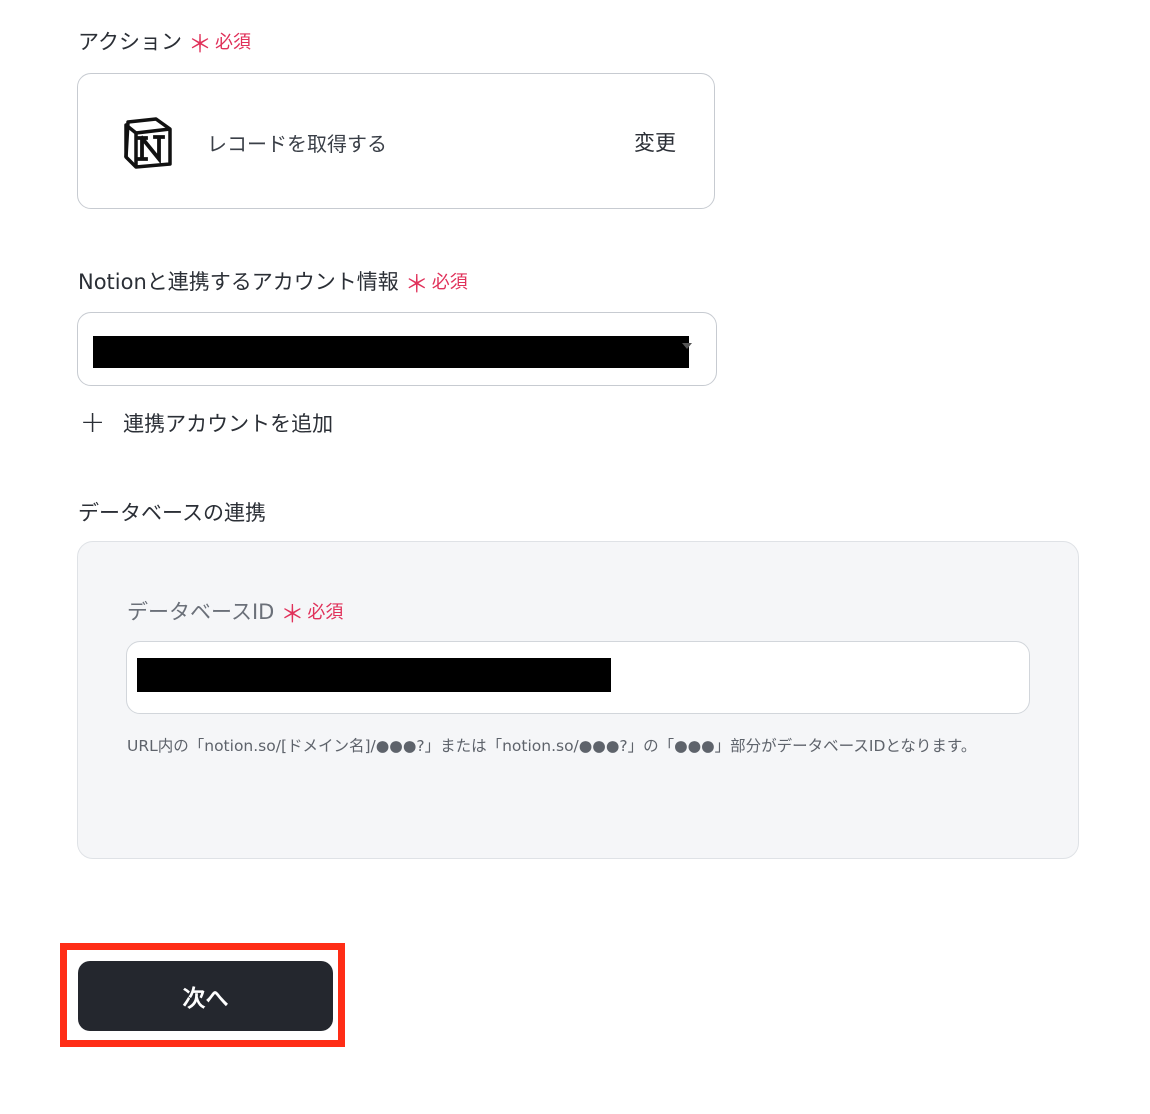 This screenshot has height=1114, width=1150. Describe the element at coordinates (130, 42) in the screenshot. I see `action-label-text: アクション` at that location.